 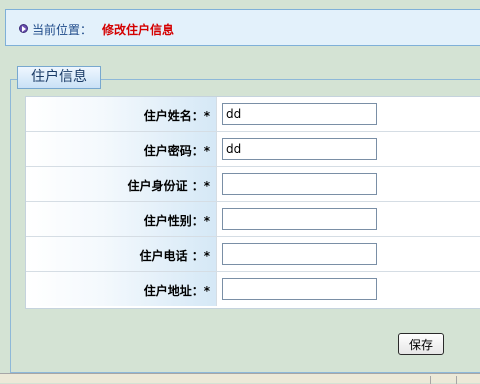 I want to click on resident-phone-input, so click(x=299, y=254).